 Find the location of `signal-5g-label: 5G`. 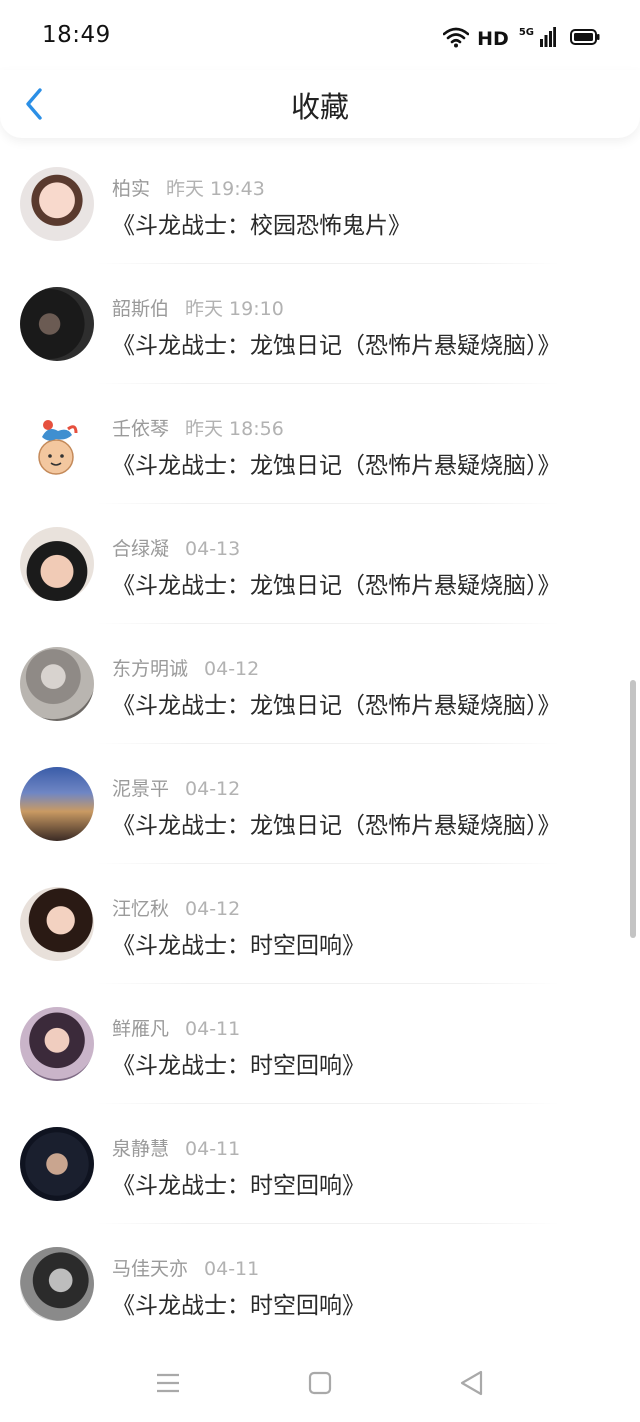

signal-5g-label: 5G is located at coordinates (526, 32).